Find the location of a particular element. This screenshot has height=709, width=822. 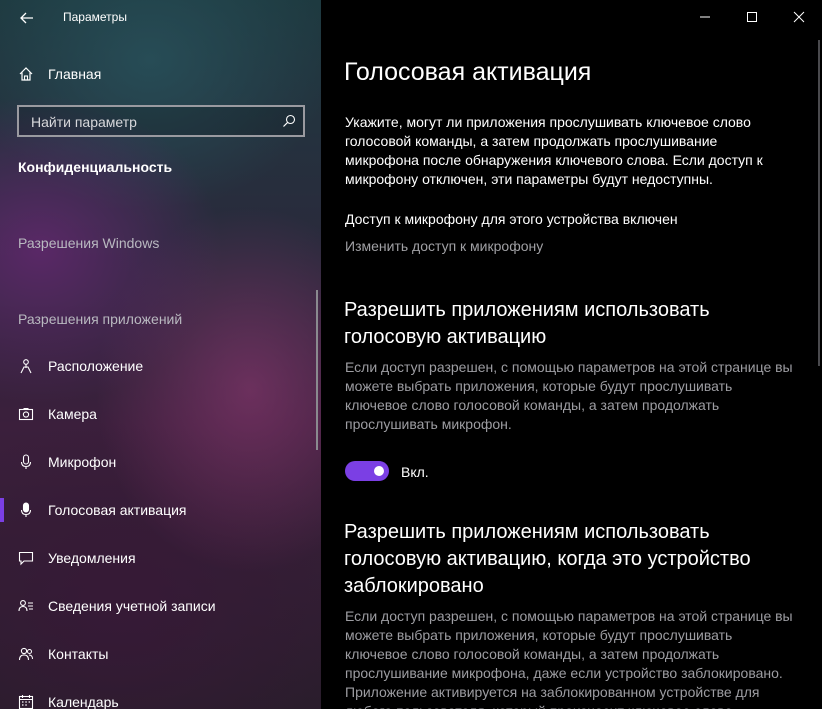

sidebar-item-voice-activation: Голосовая активация is located at coordinates (160, 510).